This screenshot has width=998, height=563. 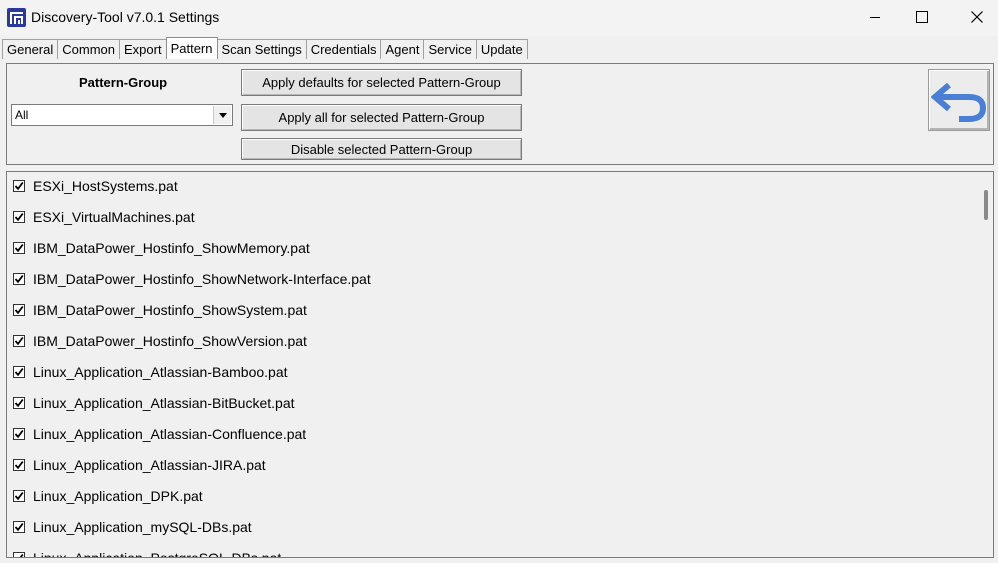 I want to click on apply-all-button: Apply all for selected Pattern-Group, so click(x=381, y=117).